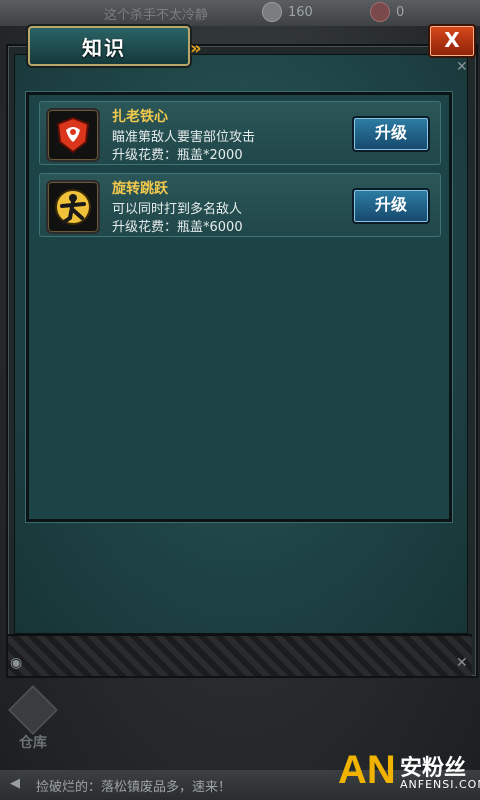  Describe the element at coordinates (196, 48) in the screenshot. I see `chevron-right-icon: »` at that location.